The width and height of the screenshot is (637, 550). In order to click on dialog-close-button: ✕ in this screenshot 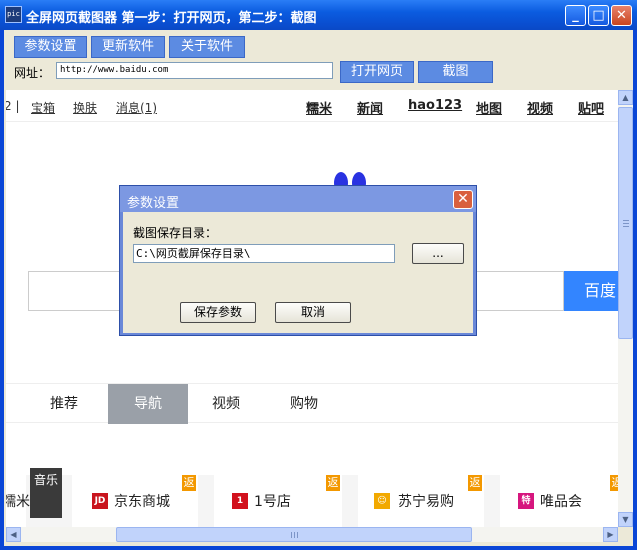, I will do `click(463, 199)`.